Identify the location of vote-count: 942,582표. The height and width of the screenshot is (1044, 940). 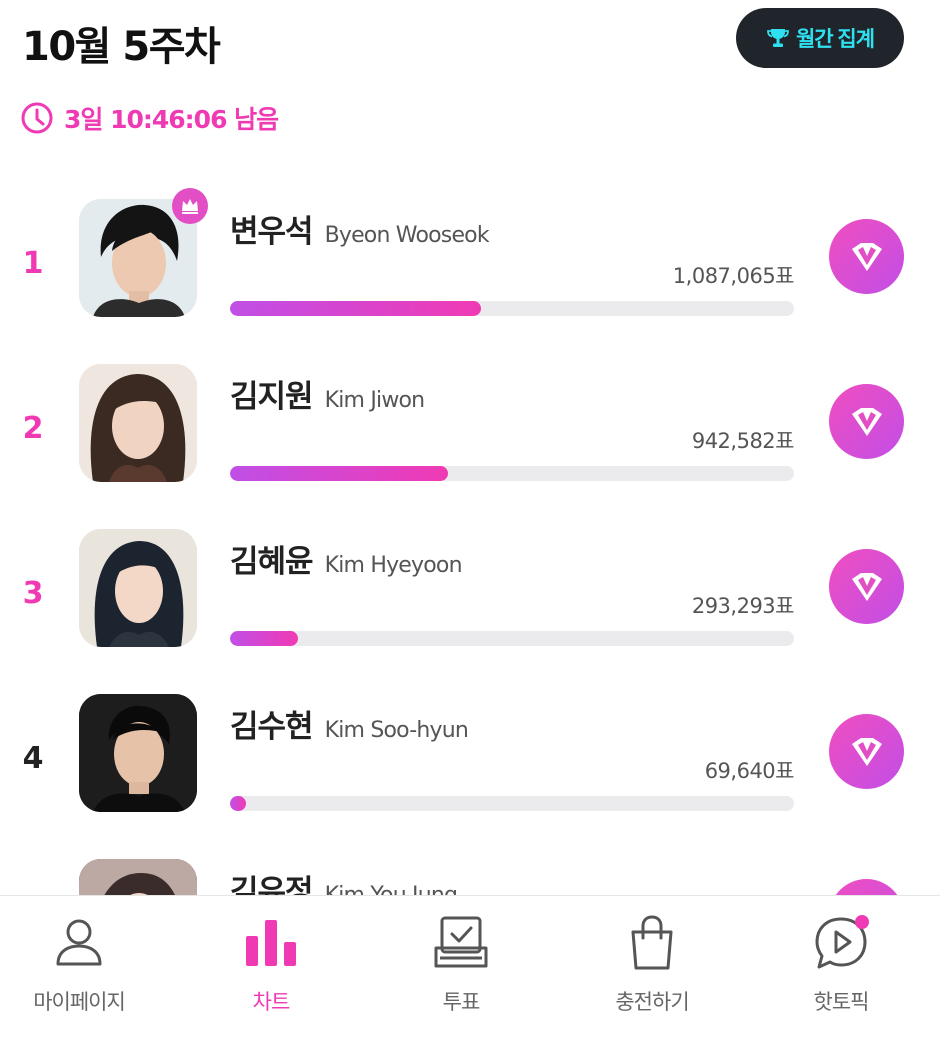
(743, 441).